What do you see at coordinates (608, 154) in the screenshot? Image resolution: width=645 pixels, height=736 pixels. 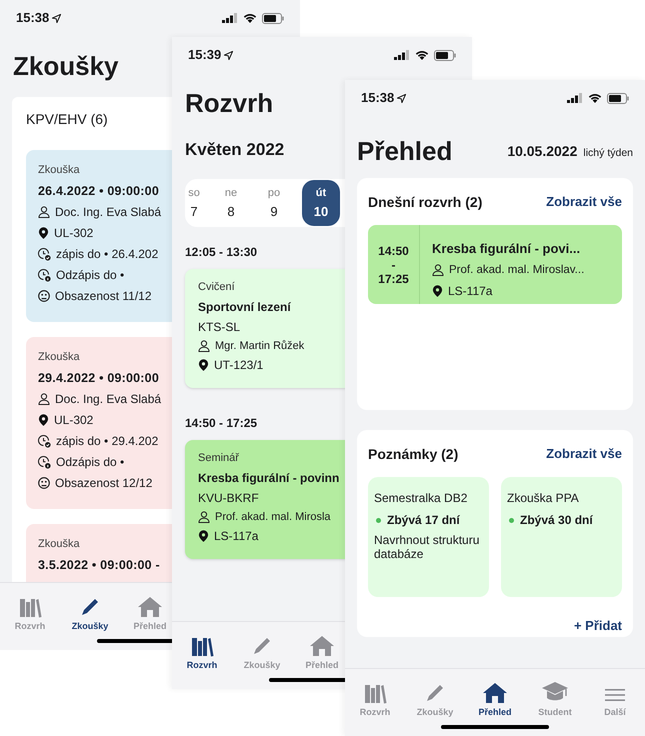 I see `week-label: lichý týden` at bounding box center [608, 154].